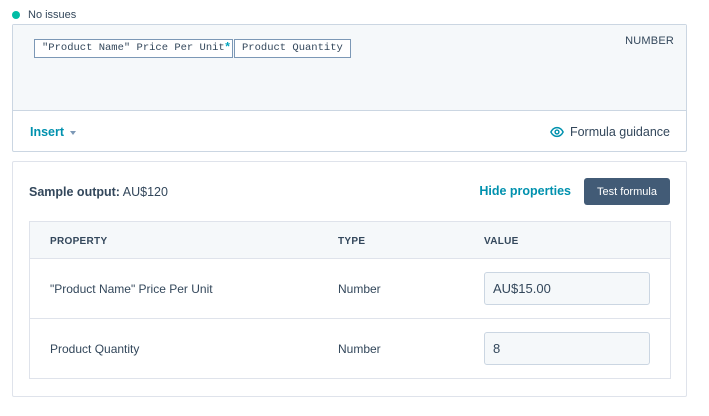  What do you see at coordinates (79, 241) in the screenshot?
I see `header-property: PROPERTY` at bounding box center [79, 241].